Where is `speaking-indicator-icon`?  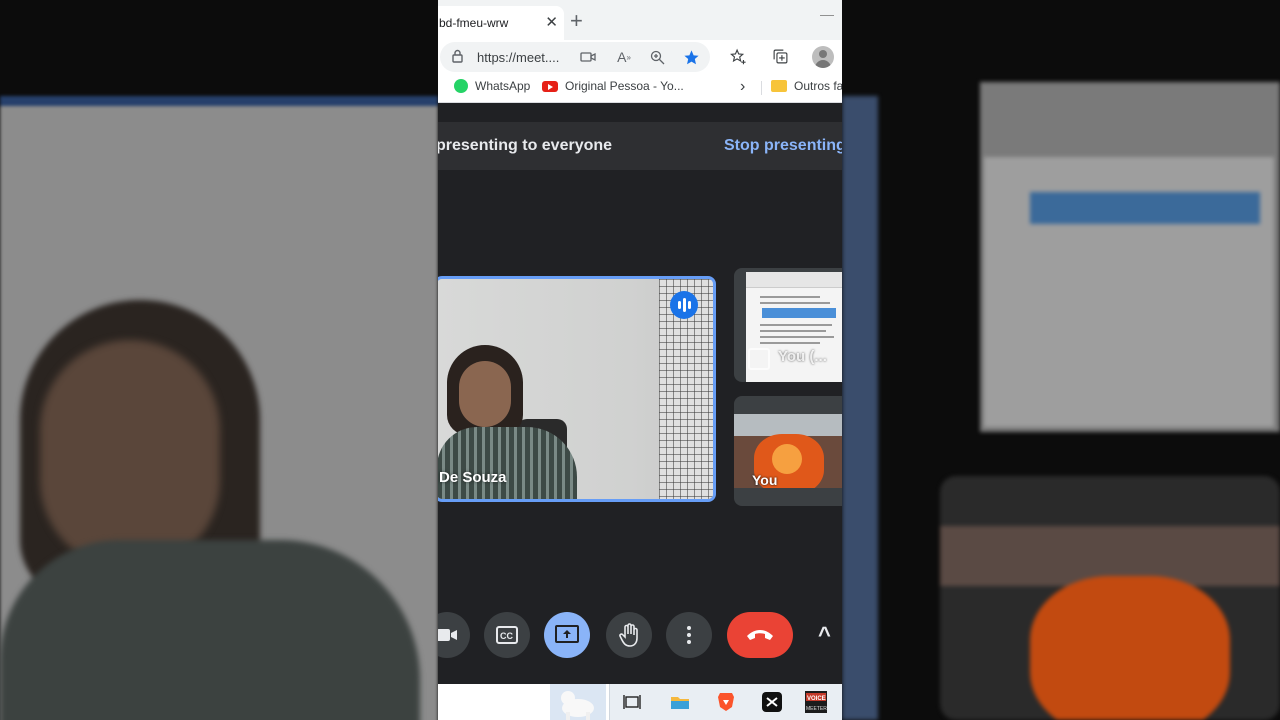 speaking-indicator-icon is located at coordinates (684, 305).